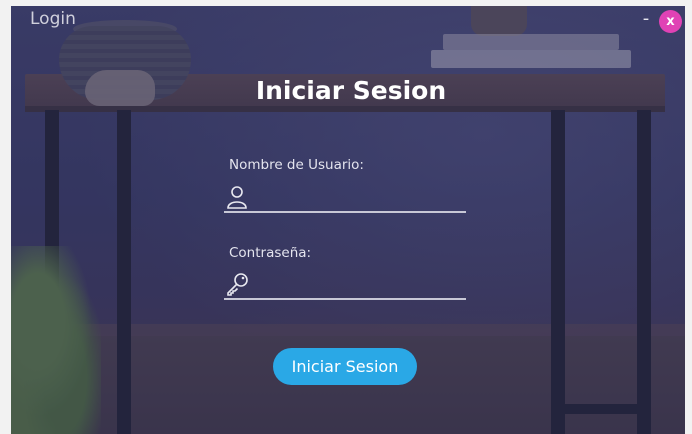 The width and height of the screenshot is (692, 434). I want to click on username-label: Nombre de Usuario:, so click(296, 165).